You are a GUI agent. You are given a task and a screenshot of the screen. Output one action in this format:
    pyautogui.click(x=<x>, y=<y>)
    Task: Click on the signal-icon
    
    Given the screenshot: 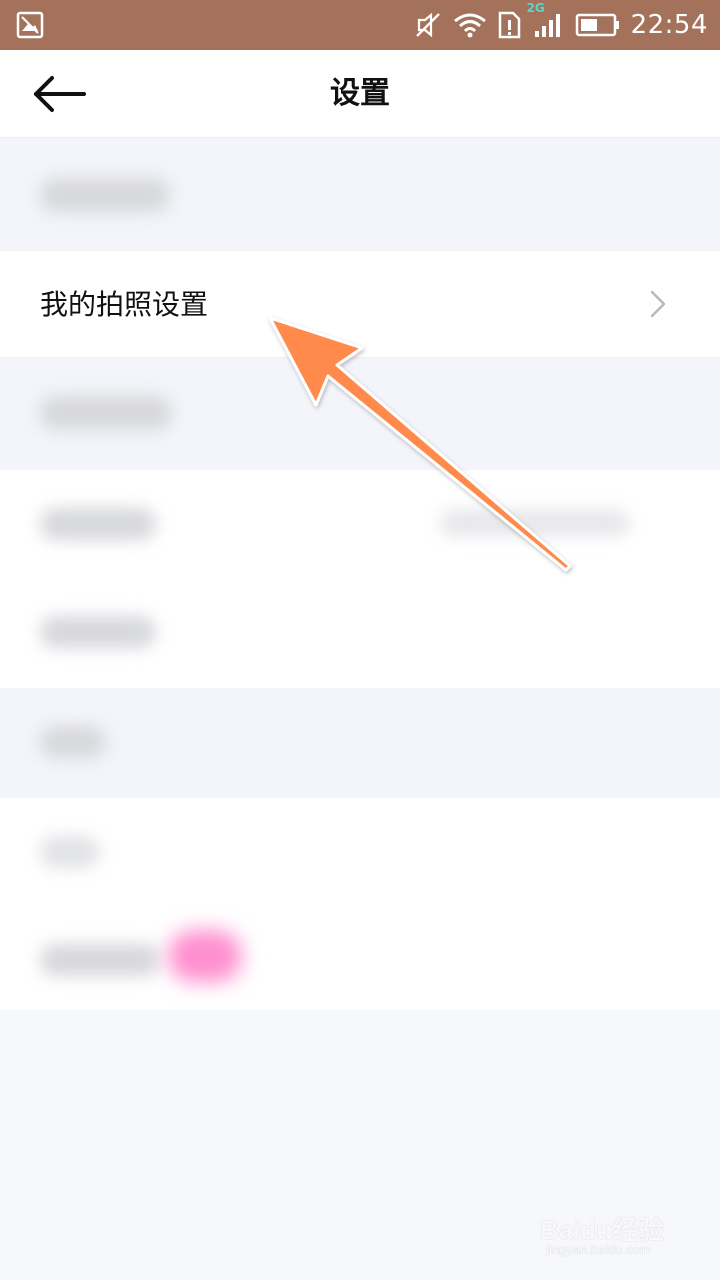 What is the action you would take?
    pyautogui.click(x=547, y=25)
    